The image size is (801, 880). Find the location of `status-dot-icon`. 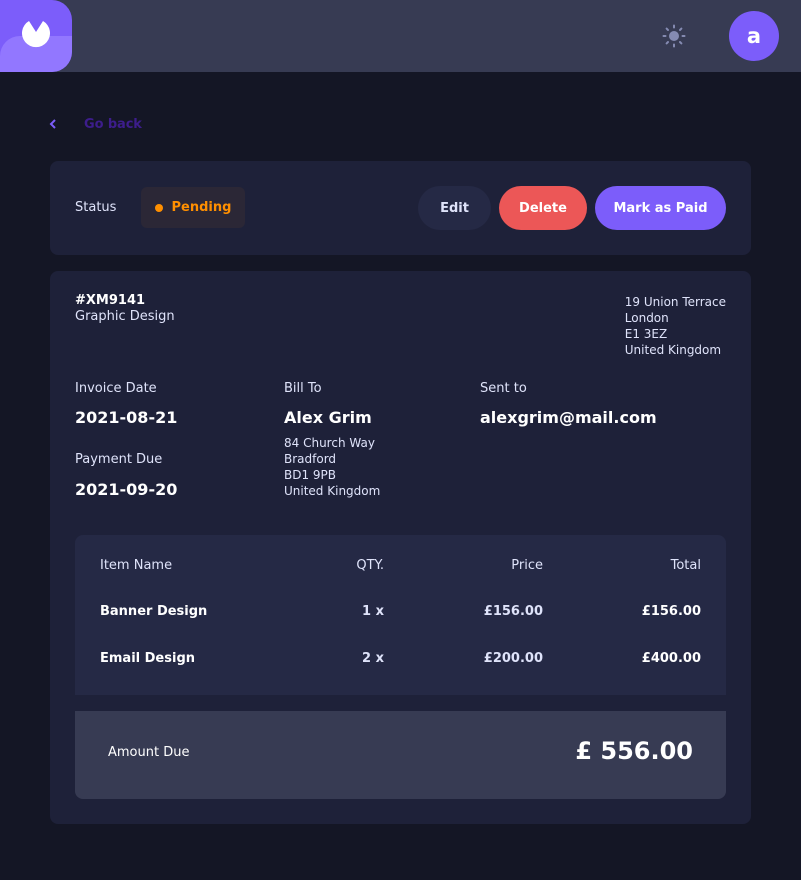

status-dot-icon is located at coordinates (158, 207).